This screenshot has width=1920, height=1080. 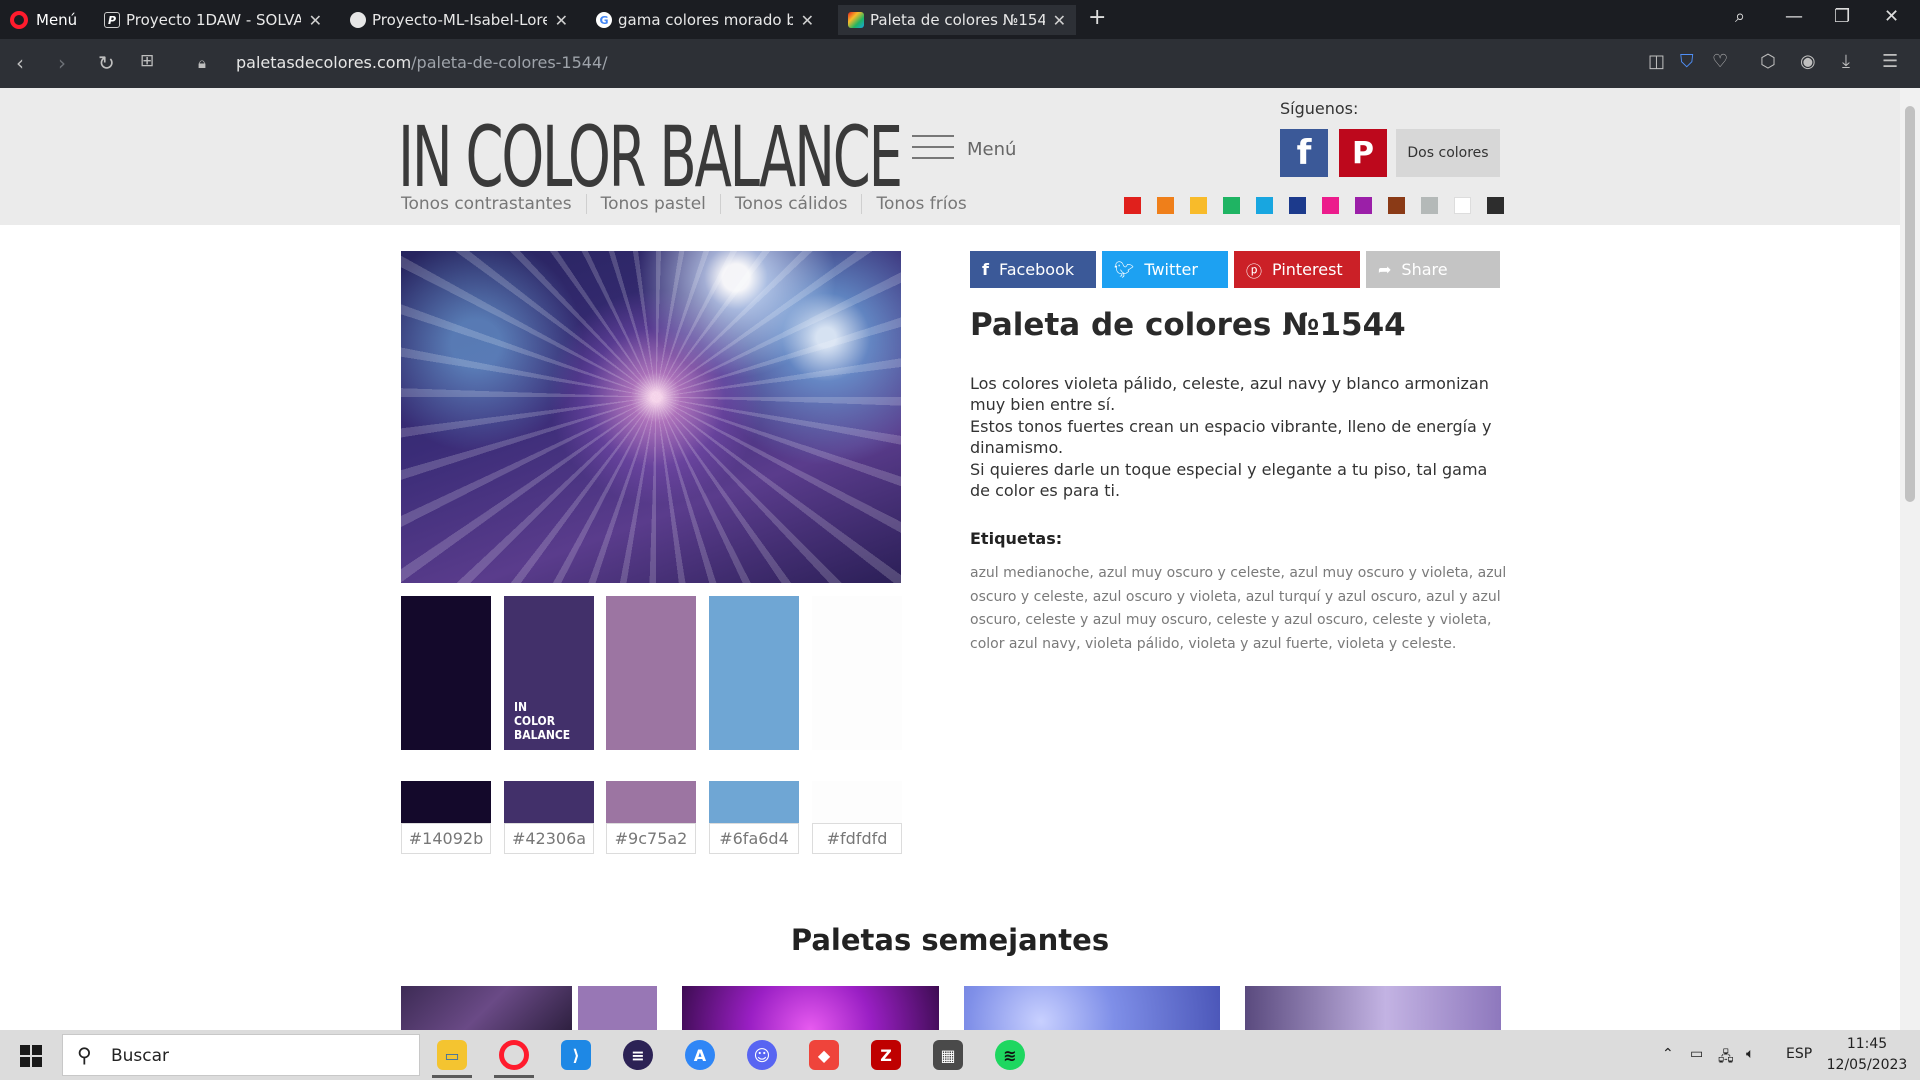 What do you see at coordinates (1010, 1055) in the screenshot?
I see `spotify-icon: ≋` at bounding box center [1010, 1055].